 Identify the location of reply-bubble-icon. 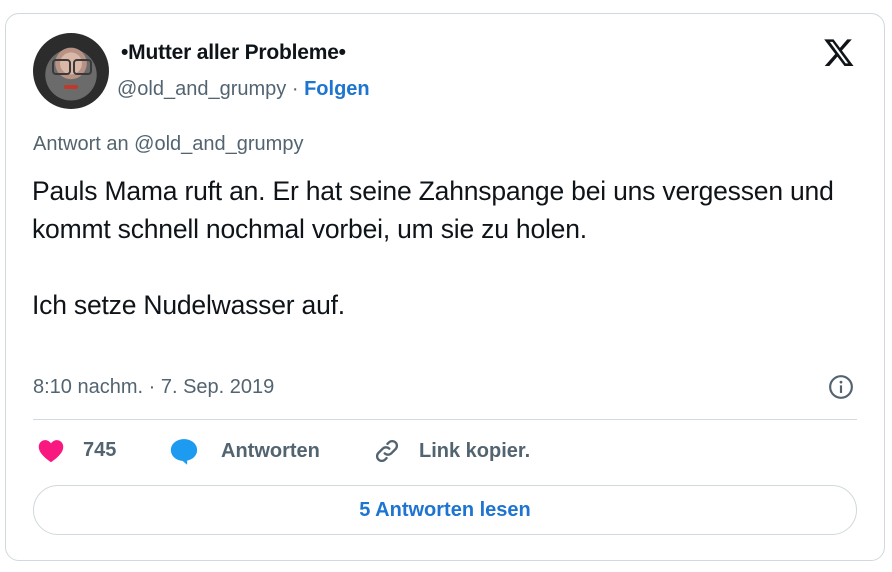
(184, 452).